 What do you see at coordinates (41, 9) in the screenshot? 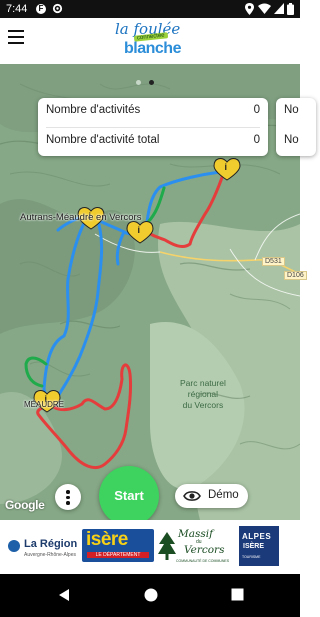
I see `notification-badge-icon: F` at bounding box center [41, 9].